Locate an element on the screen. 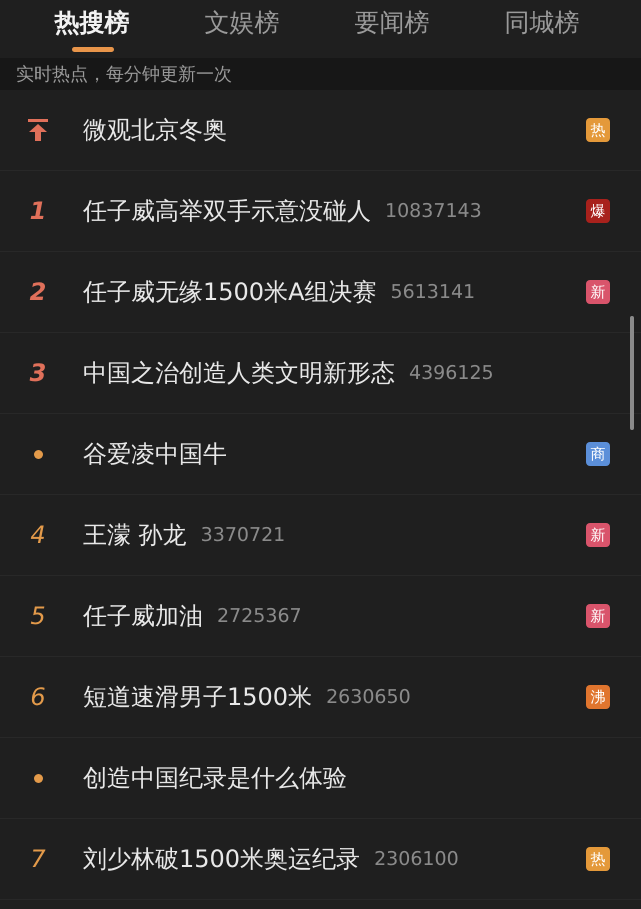 The height and width of the screenshot is (909, 641). search-count: 4396125 is located at coordinates (451, 373).